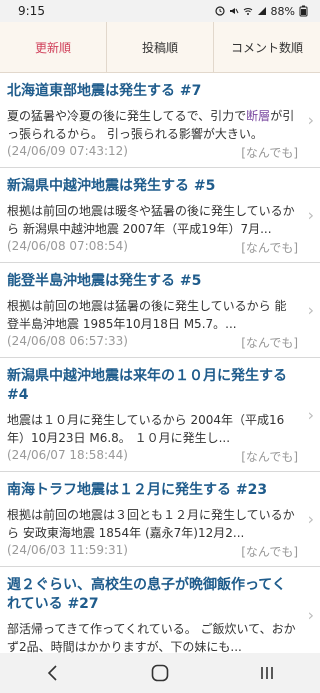 Image resolution: width=320 pixels, height=693 pixels. I want to click on recents-icon, so click(266, 673).